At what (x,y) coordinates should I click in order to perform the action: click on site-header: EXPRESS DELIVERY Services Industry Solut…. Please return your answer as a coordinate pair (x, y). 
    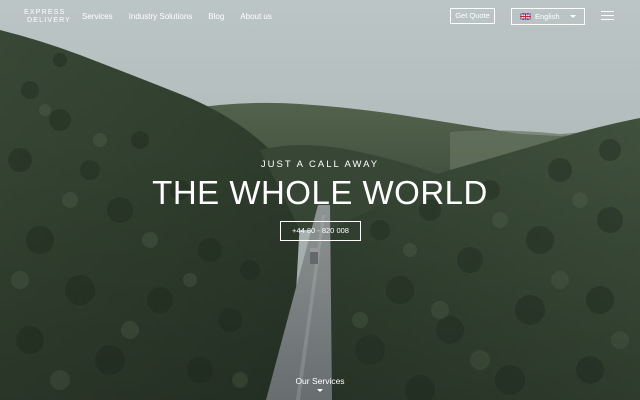
    Looking at the image, I should click on (320, 17).